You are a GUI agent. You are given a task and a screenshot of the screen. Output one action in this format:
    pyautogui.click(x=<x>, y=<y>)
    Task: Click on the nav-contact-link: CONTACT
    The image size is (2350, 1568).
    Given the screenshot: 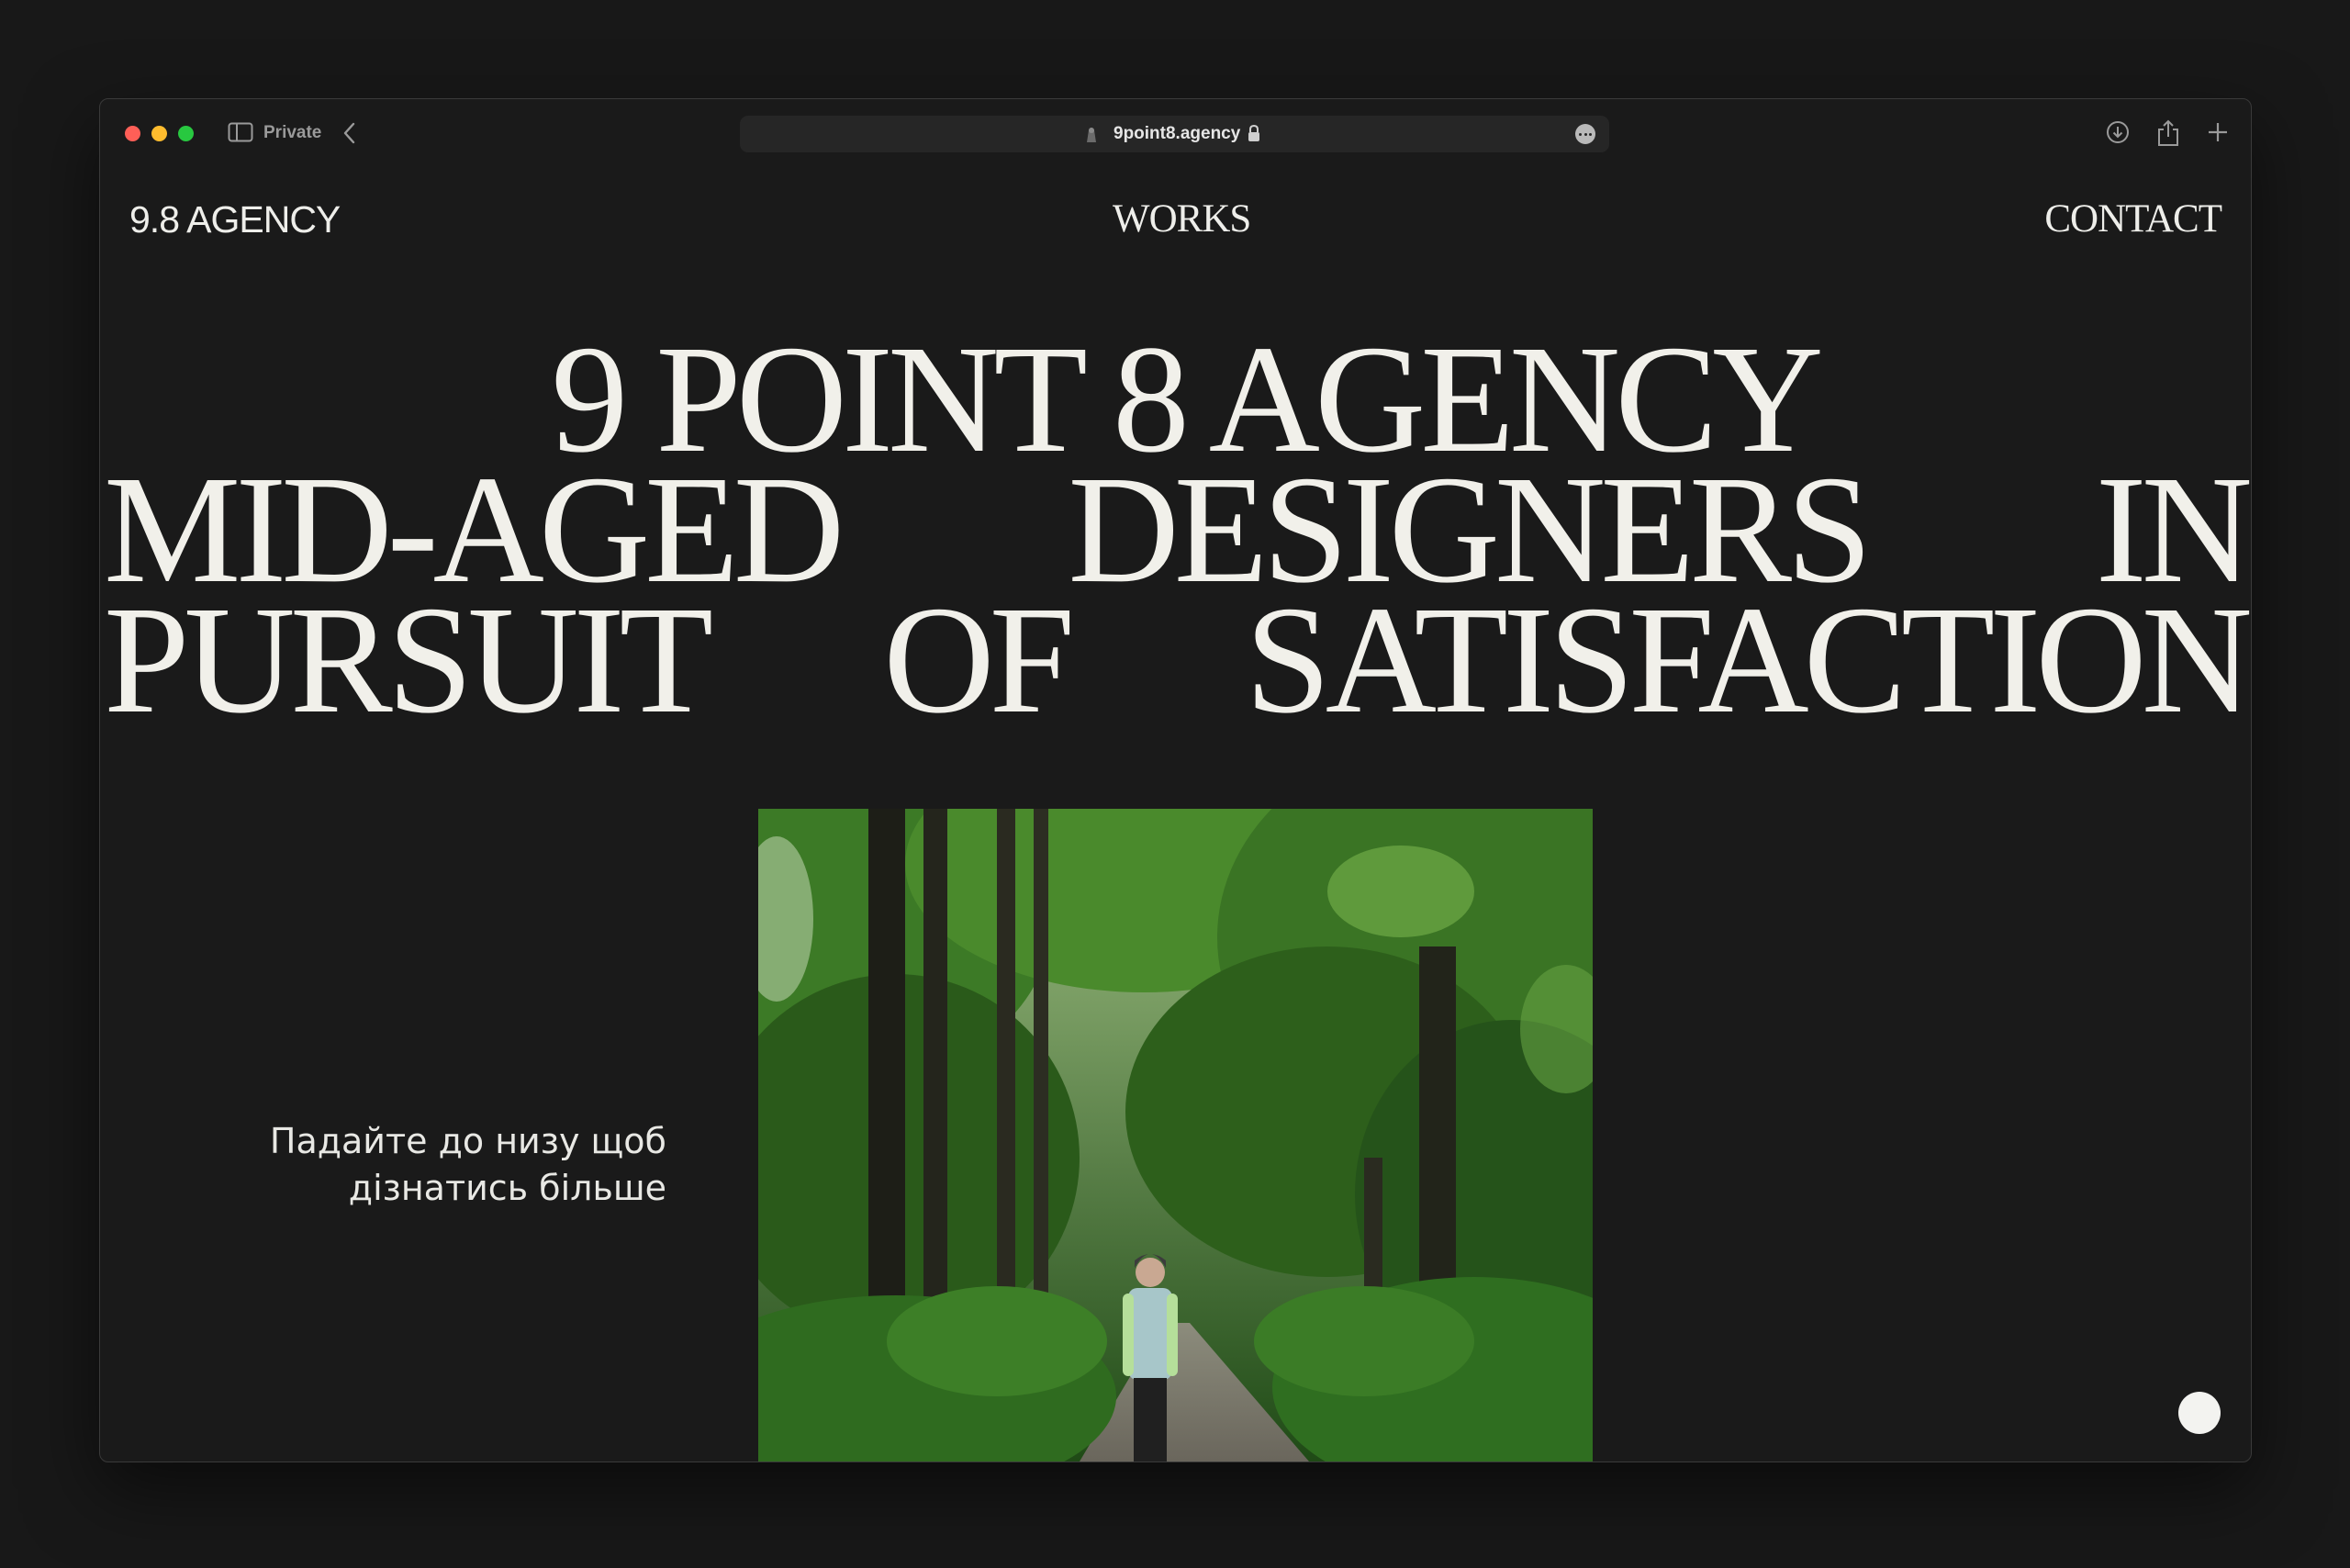 What is the action you would take?
    pyautogui.click(x=2133, y=219)
    